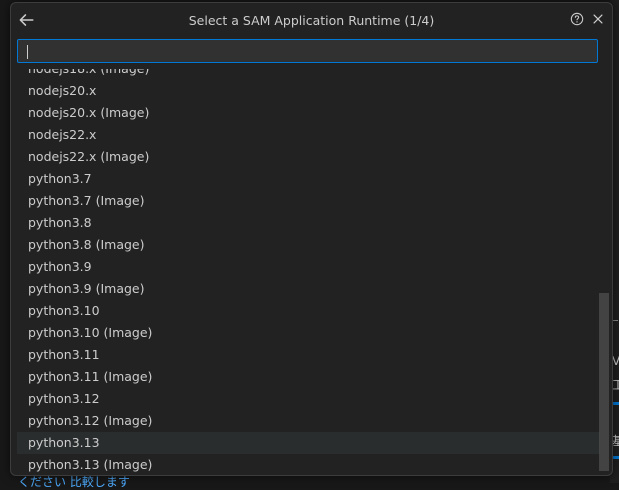 This screenshot has width=619, height=490. Describe the element at coordinates (615, 385) in the screenshot. I see `background-char-2: 工` at that location.